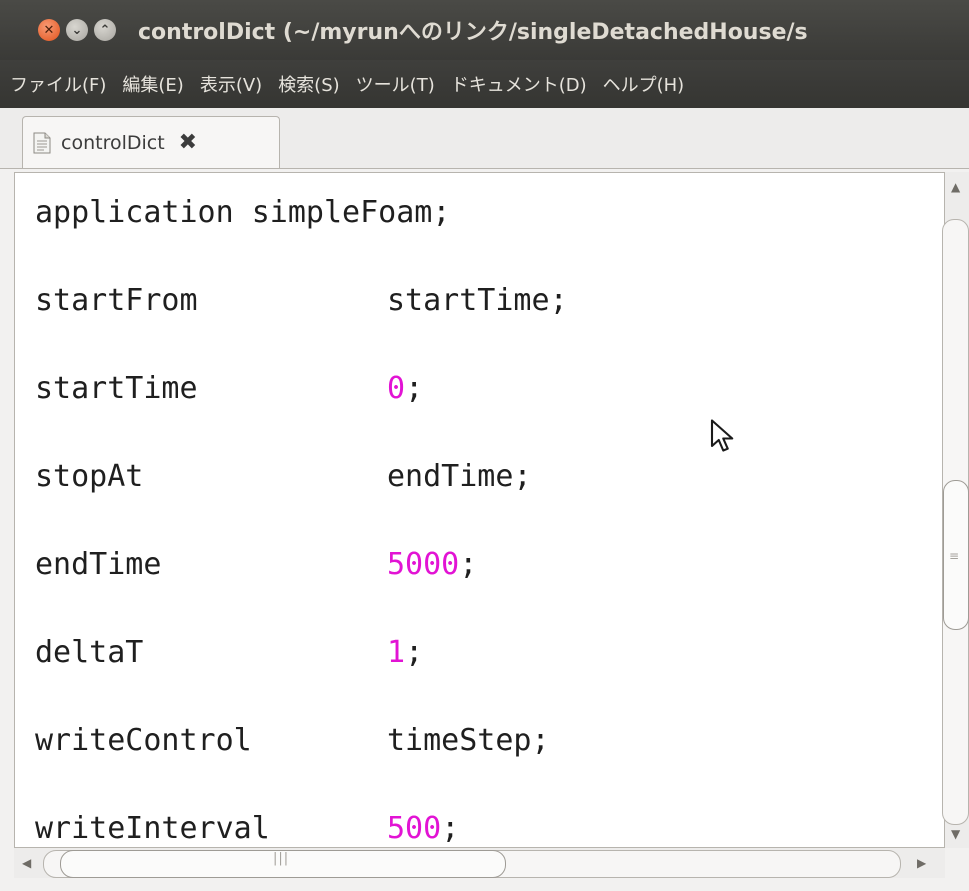 This screenshot has height=891, width=969. I want to click on code-key: startFrom, so click(116, 300).